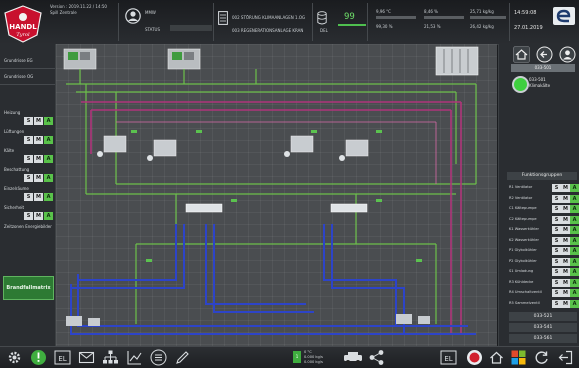 The image size is (579, 368). I want to click on home-icon, so click(521, 54).